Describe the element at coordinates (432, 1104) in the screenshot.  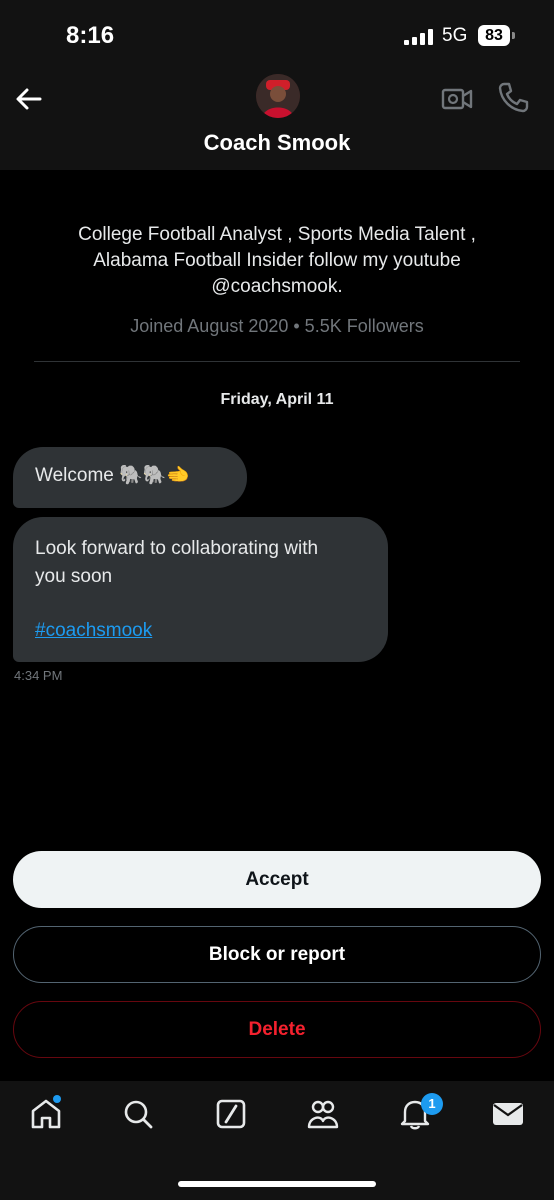
I see `notifications-badge: 1` at that location.